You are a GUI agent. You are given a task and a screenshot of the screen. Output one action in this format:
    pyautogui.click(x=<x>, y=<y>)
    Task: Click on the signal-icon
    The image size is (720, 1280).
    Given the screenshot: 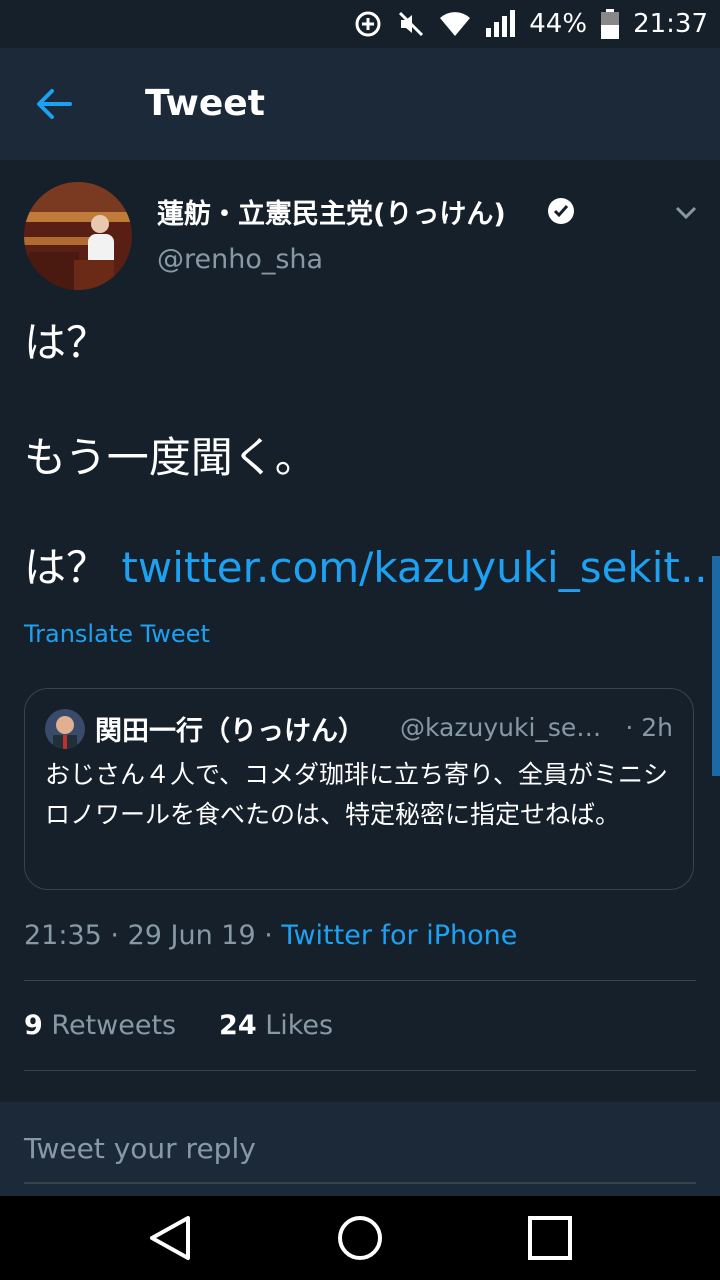 What is the action you would take?
    pyautogui.click(x=501, y=23)
    